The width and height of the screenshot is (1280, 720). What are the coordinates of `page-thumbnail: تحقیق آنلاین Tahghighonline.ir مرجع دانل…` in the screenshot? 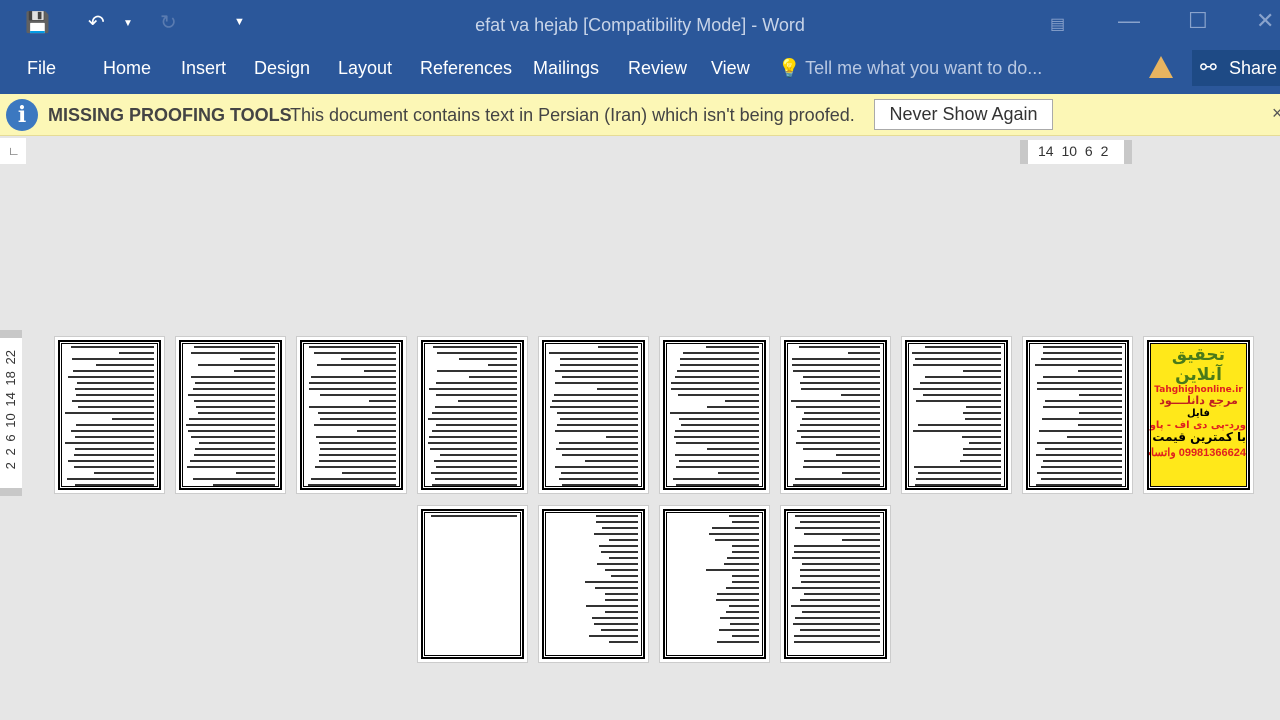 It's located at (1198, 415).